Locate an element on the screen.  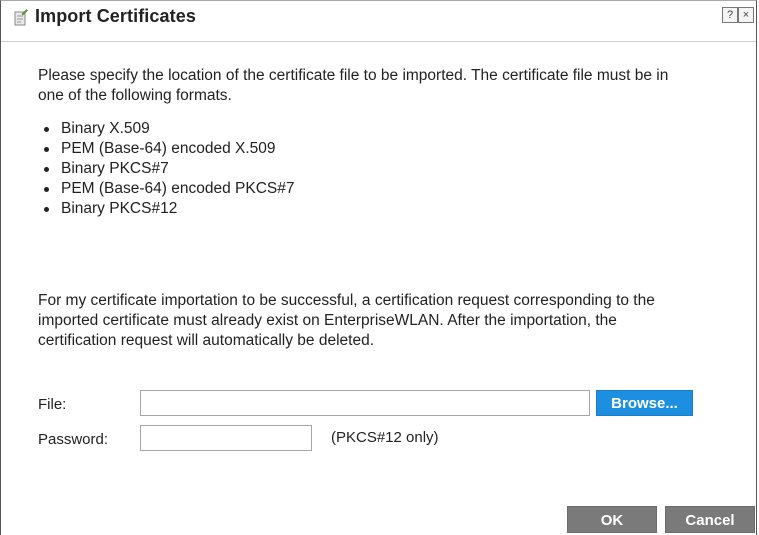
format-item: Binary X.509 is located at coordinates (166, 129).